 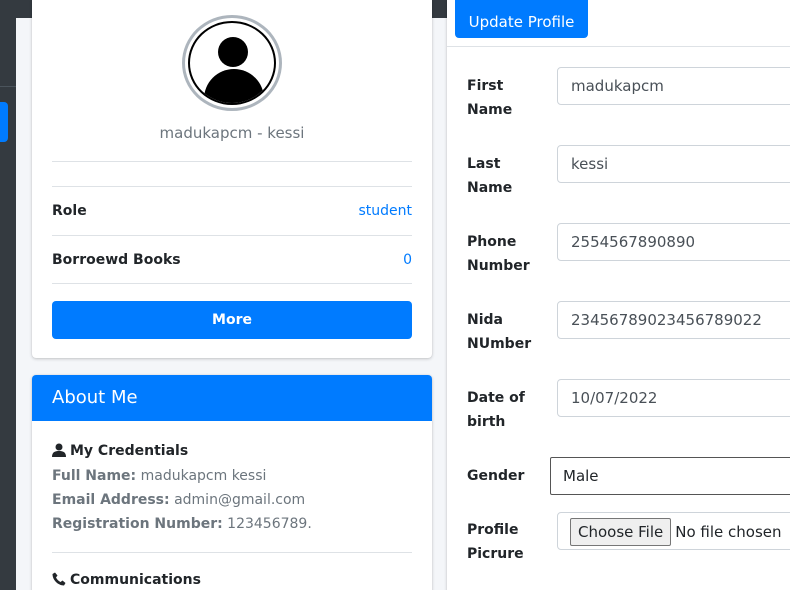 What do you see at coordinates (498, 254) in the screenshot?
I see `phone-number-label: Phone Number` at bounding box center [498, 254].